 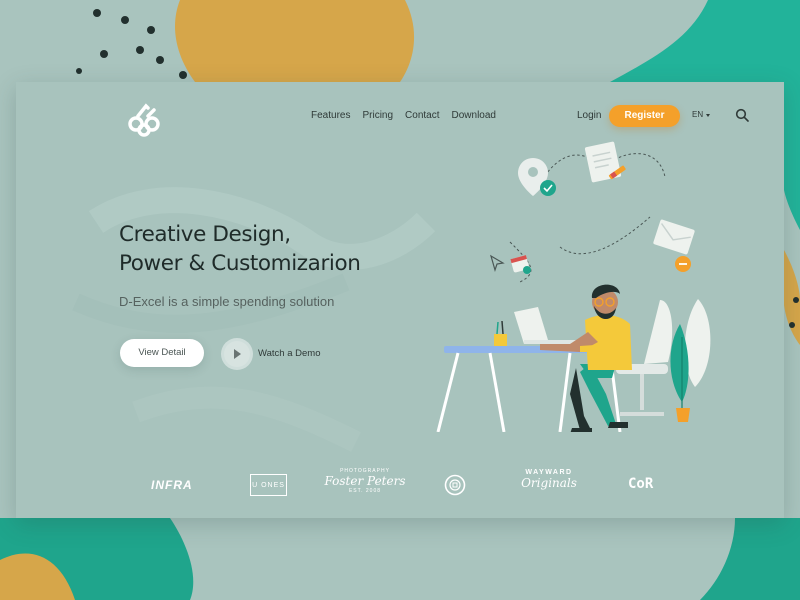 What do you see at coordinates (605, 162) in the screenshot?
I see `document-icon` at bounding box center [605, 162].